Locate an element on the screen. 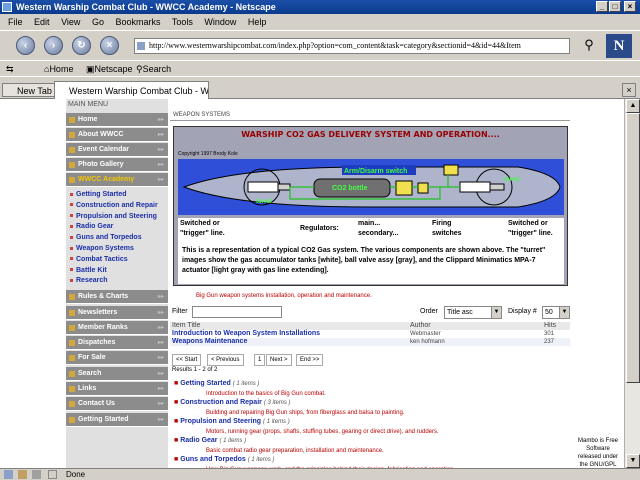  display-value: 50 is located at coordinates (549, 312).